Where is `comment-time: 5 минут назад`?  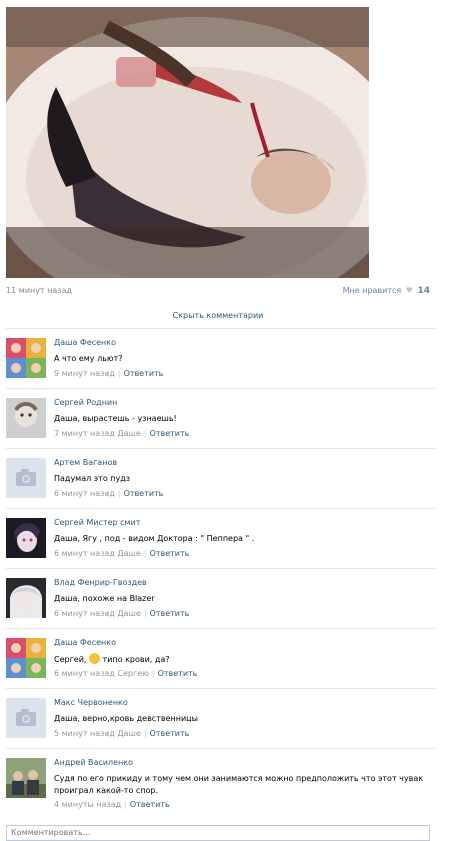
comment-time: 5 минут назад is located at coordinates (84, 733).